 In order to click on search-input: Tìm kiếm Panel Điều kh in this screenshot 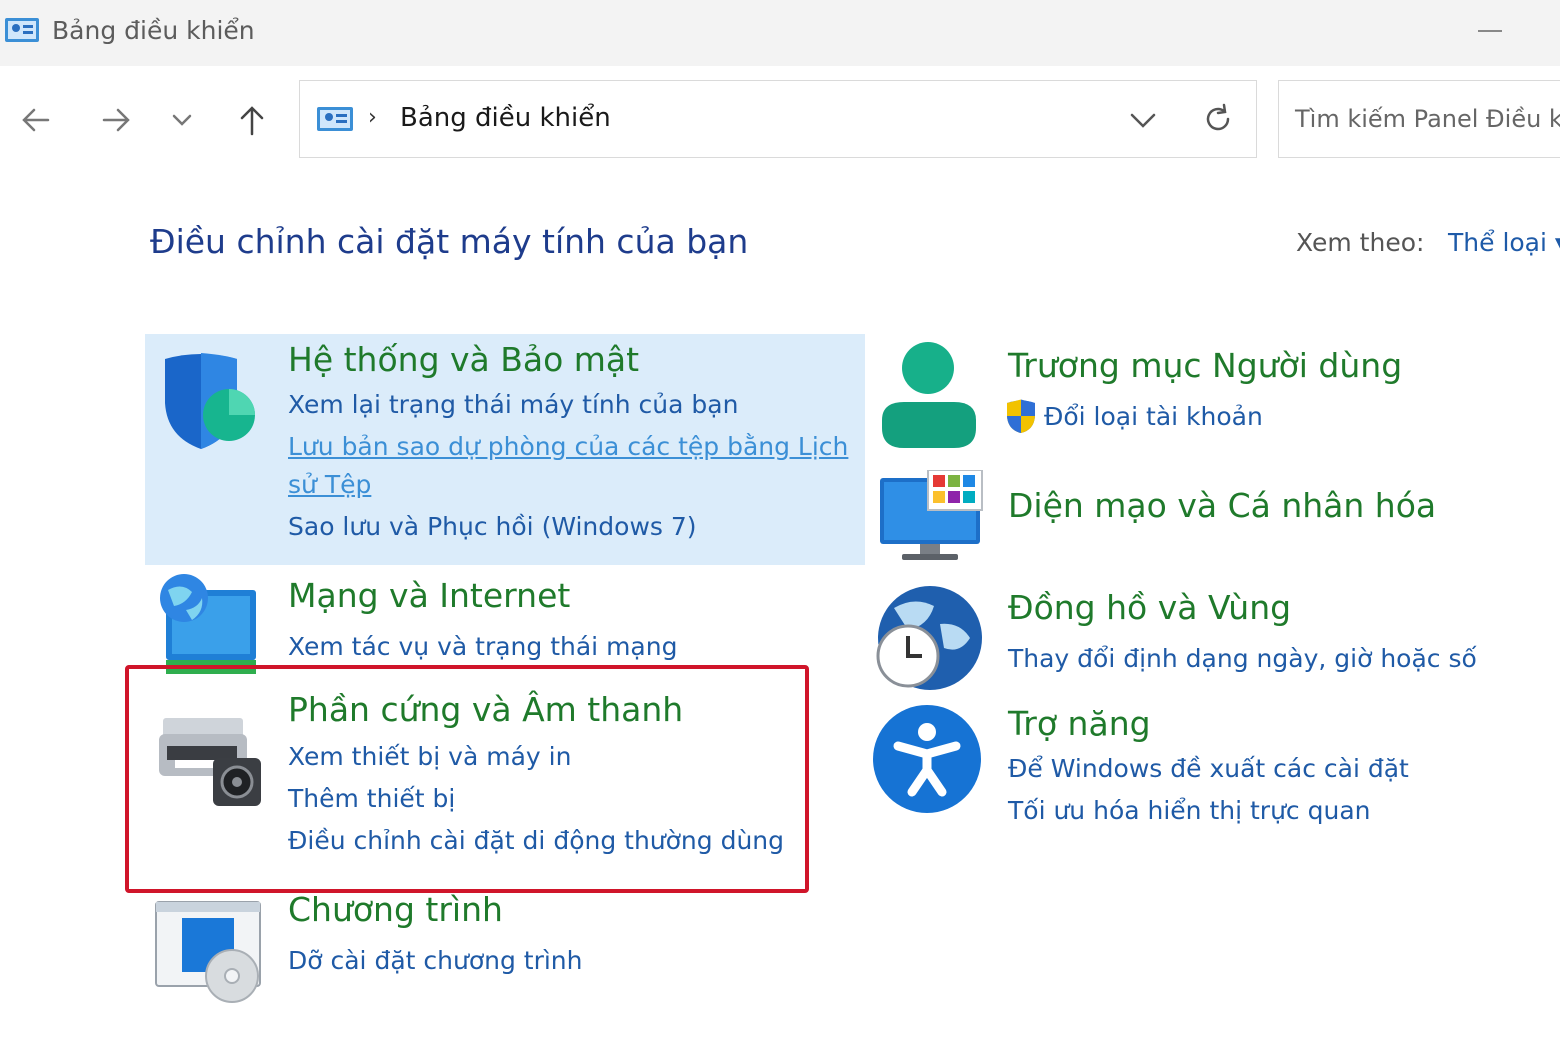, I will do `click(1419, 119)`.